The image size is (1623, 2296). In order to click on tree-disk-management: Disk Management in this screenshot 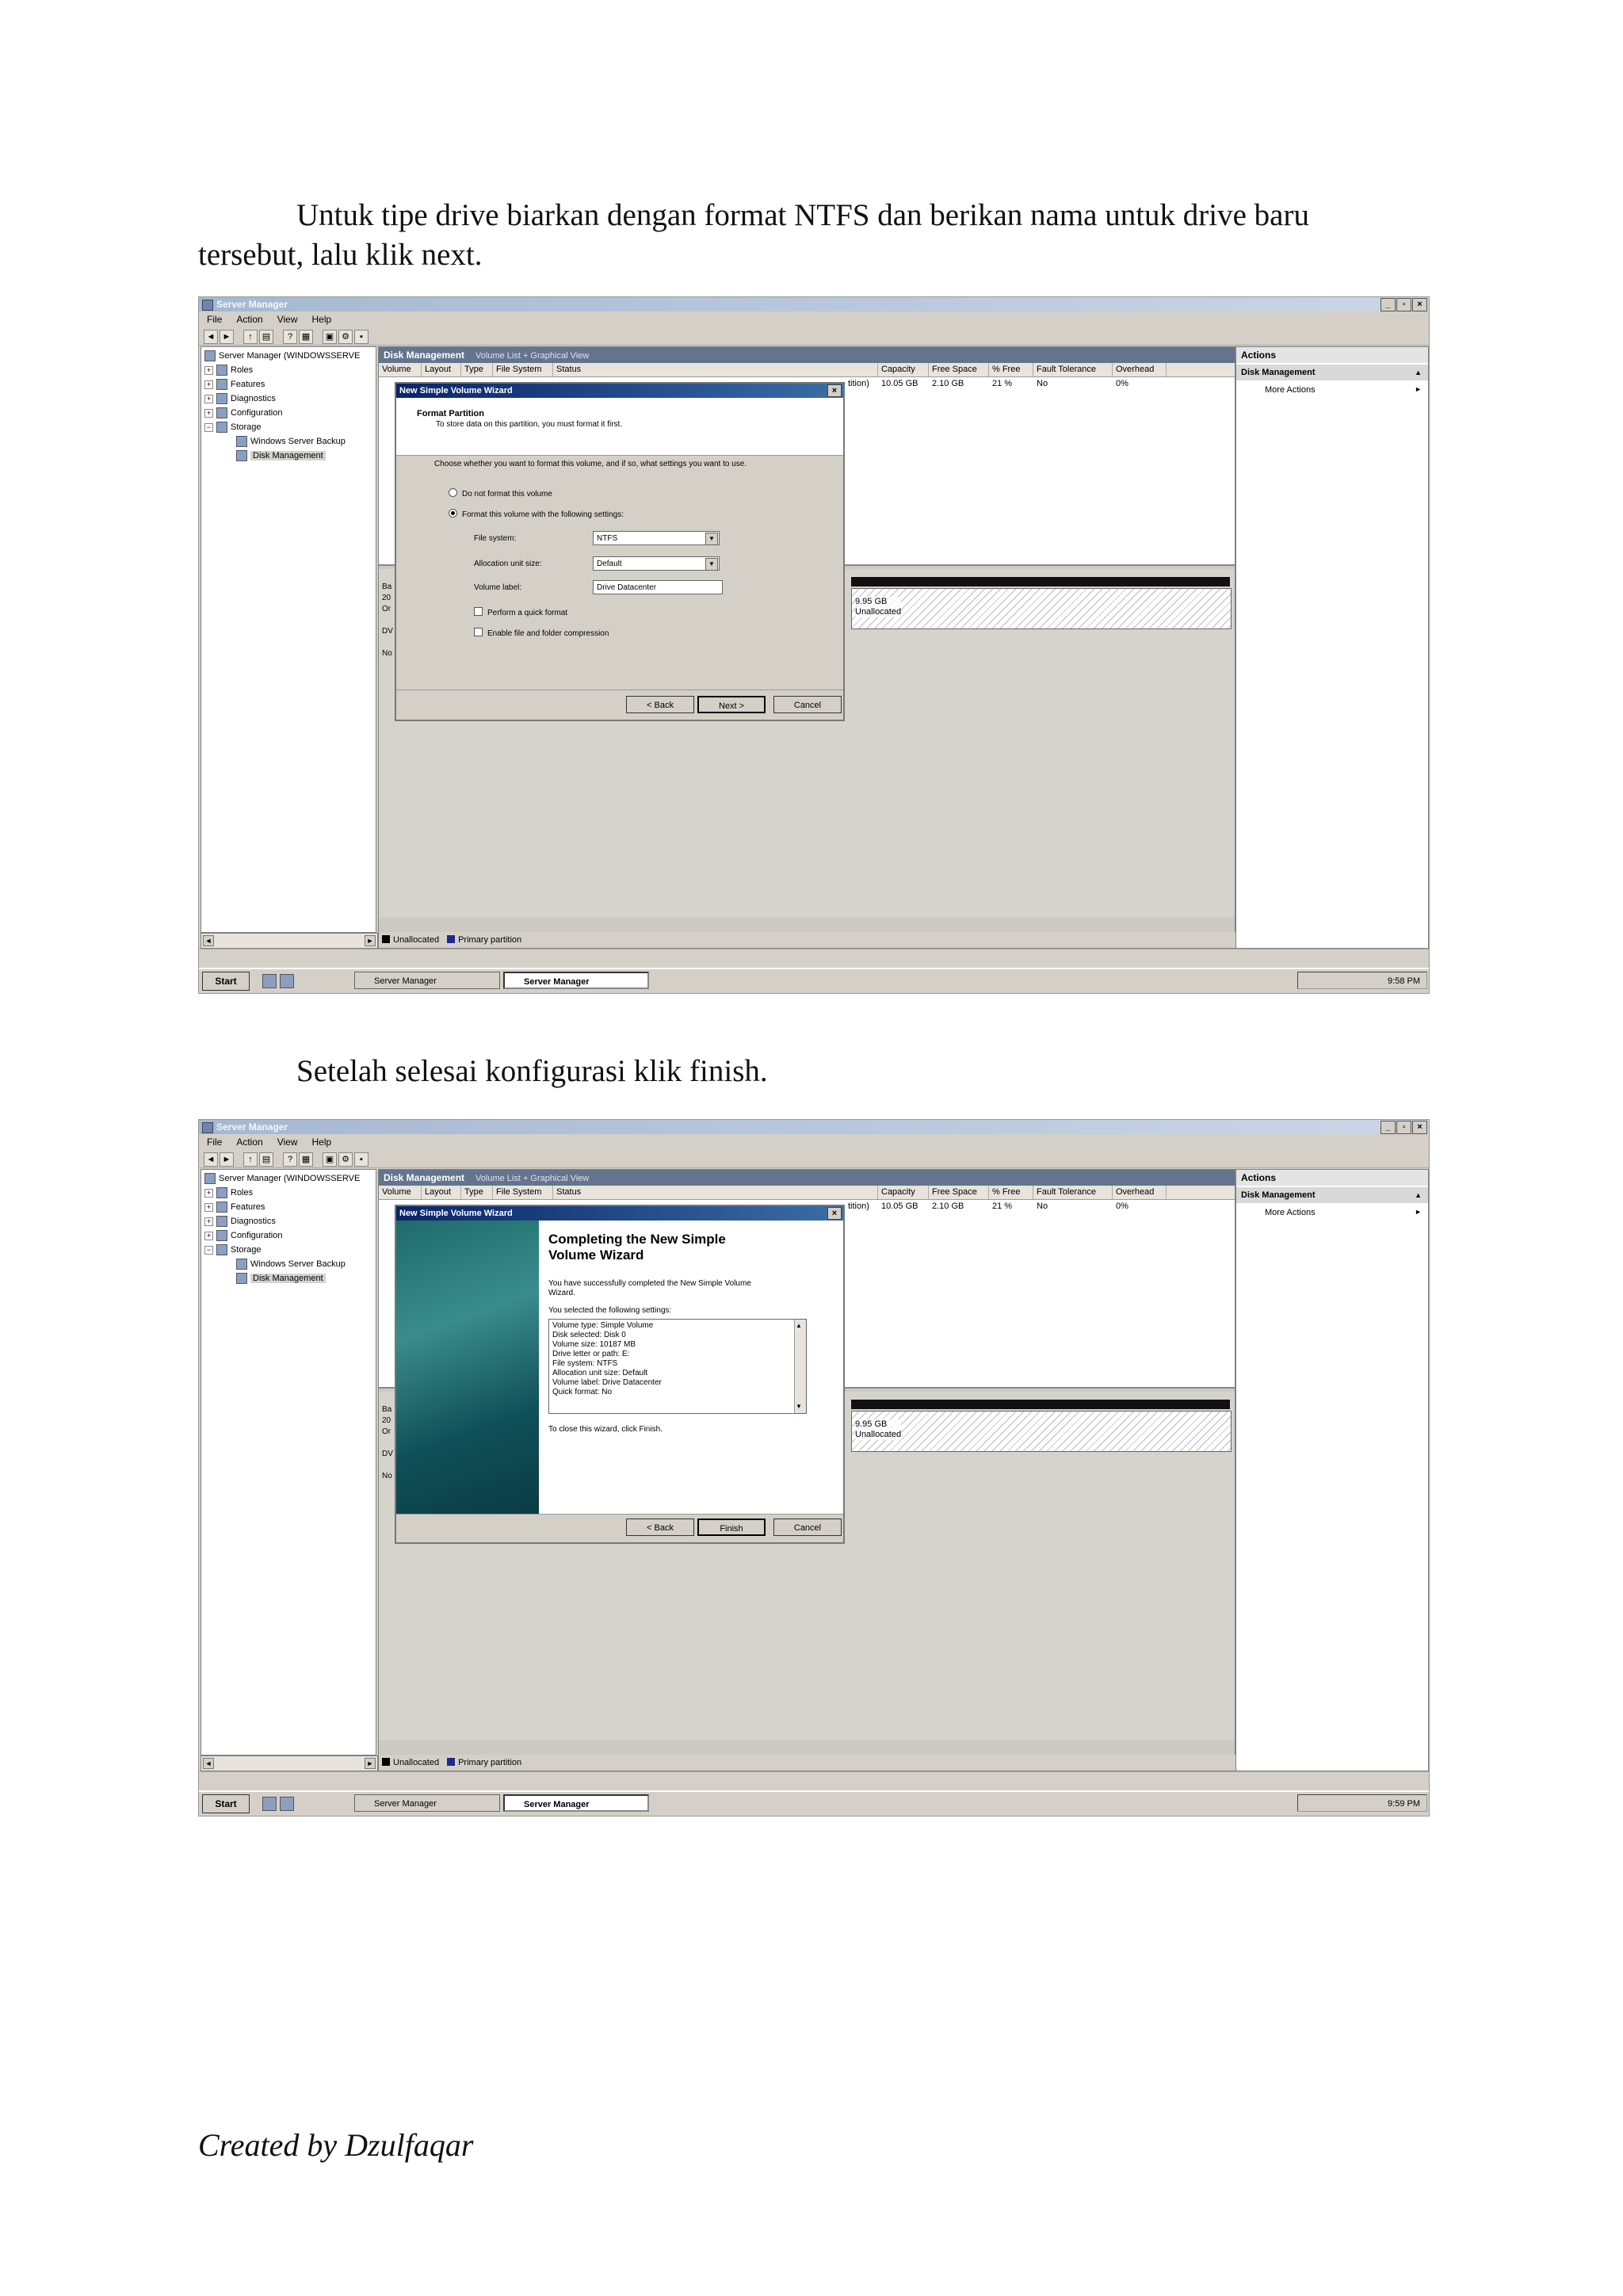, I will do `click(281, 455)`.